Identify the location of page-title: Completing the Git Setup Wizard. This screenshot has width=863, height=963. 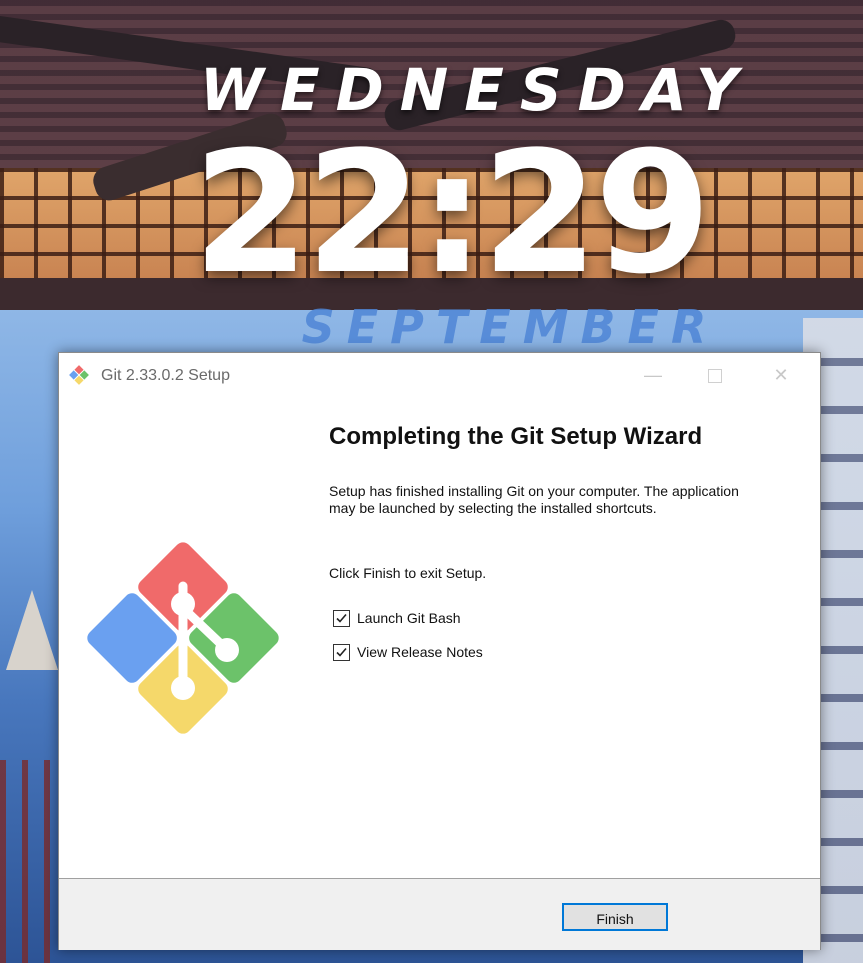
(516, 436).